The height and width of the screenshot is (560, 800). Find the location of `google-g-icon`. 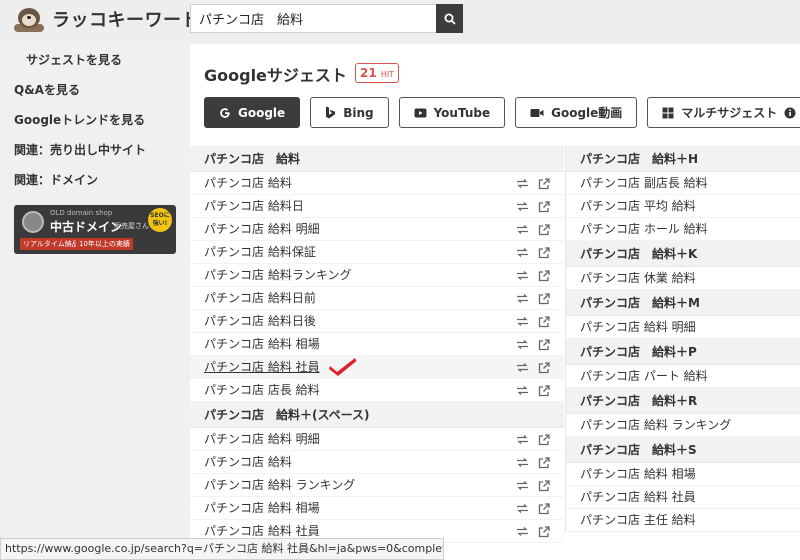

google-g-icon is located at coordinates (225, 112).